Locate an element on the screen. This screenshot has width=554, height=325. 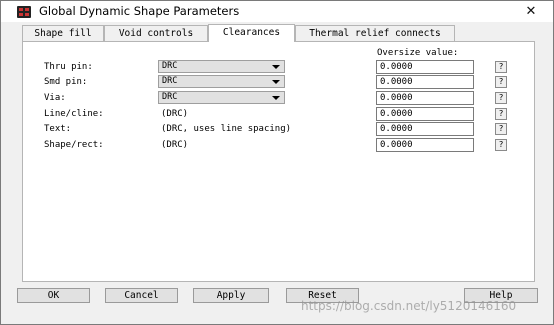
oversize-header: Oversize value: is located at coordinates (418, 53).